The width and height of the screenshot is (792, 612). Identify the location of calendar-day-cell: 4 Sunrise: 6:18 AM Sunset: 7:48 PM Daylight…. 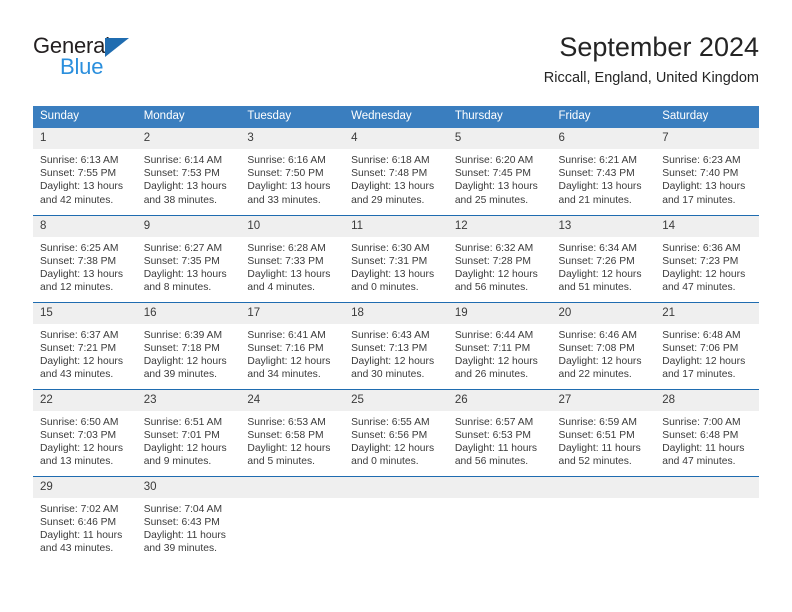
(396, 171).